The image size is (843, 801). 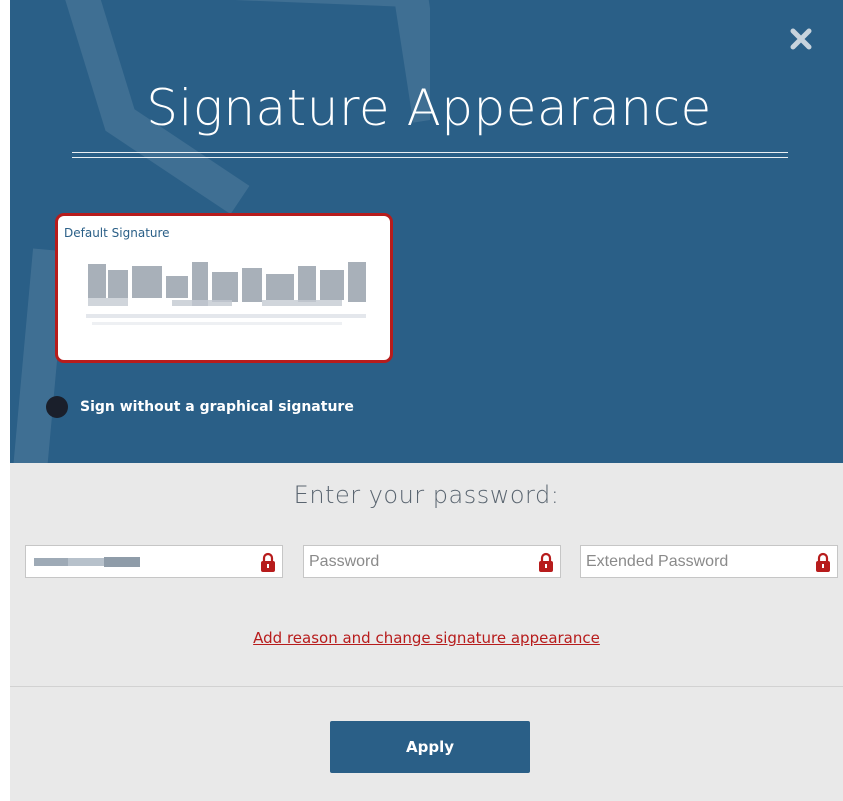 What do you see at coordinates (429, 108) in the screenshot?
I see `dialog-title: Signature Appearance` at bounding box center [429, 108].